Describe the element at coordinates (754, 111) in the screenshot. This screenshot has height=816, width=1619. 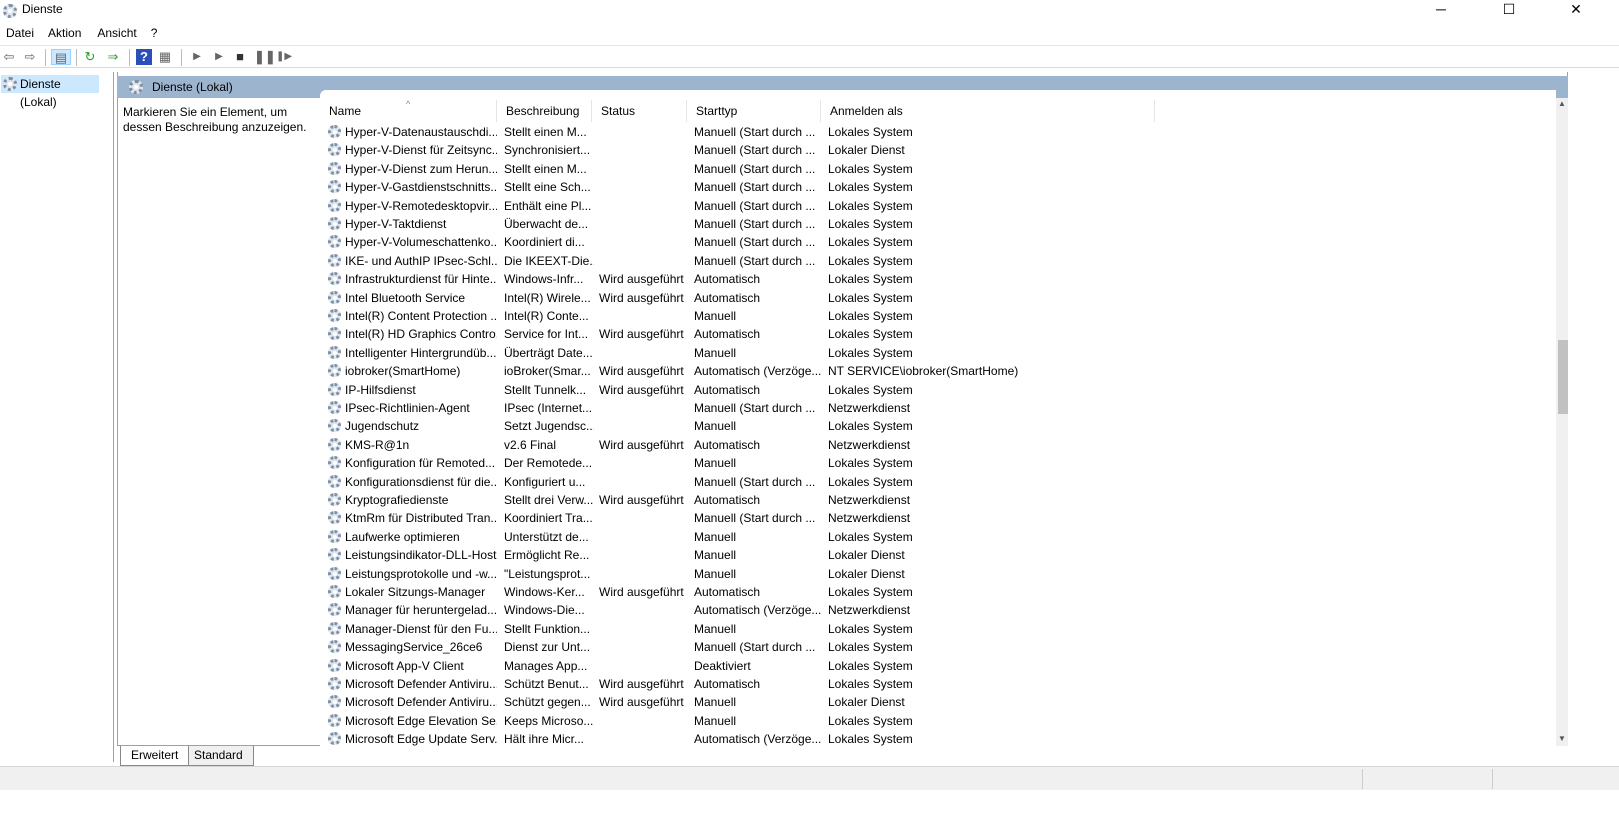
I see `column-header-starttyp: Starttyp` at that location.